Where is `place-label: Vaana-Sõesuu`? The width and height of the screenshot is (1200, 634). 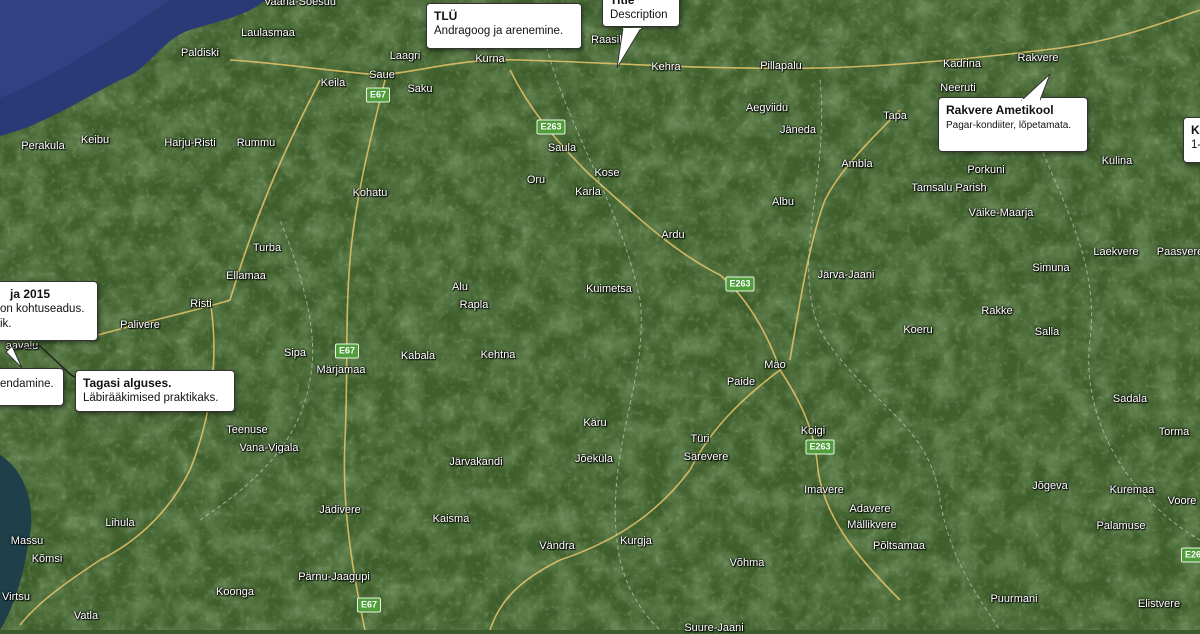 place-label: Vaana-Sõesuu is located at coordinates (300, 4).